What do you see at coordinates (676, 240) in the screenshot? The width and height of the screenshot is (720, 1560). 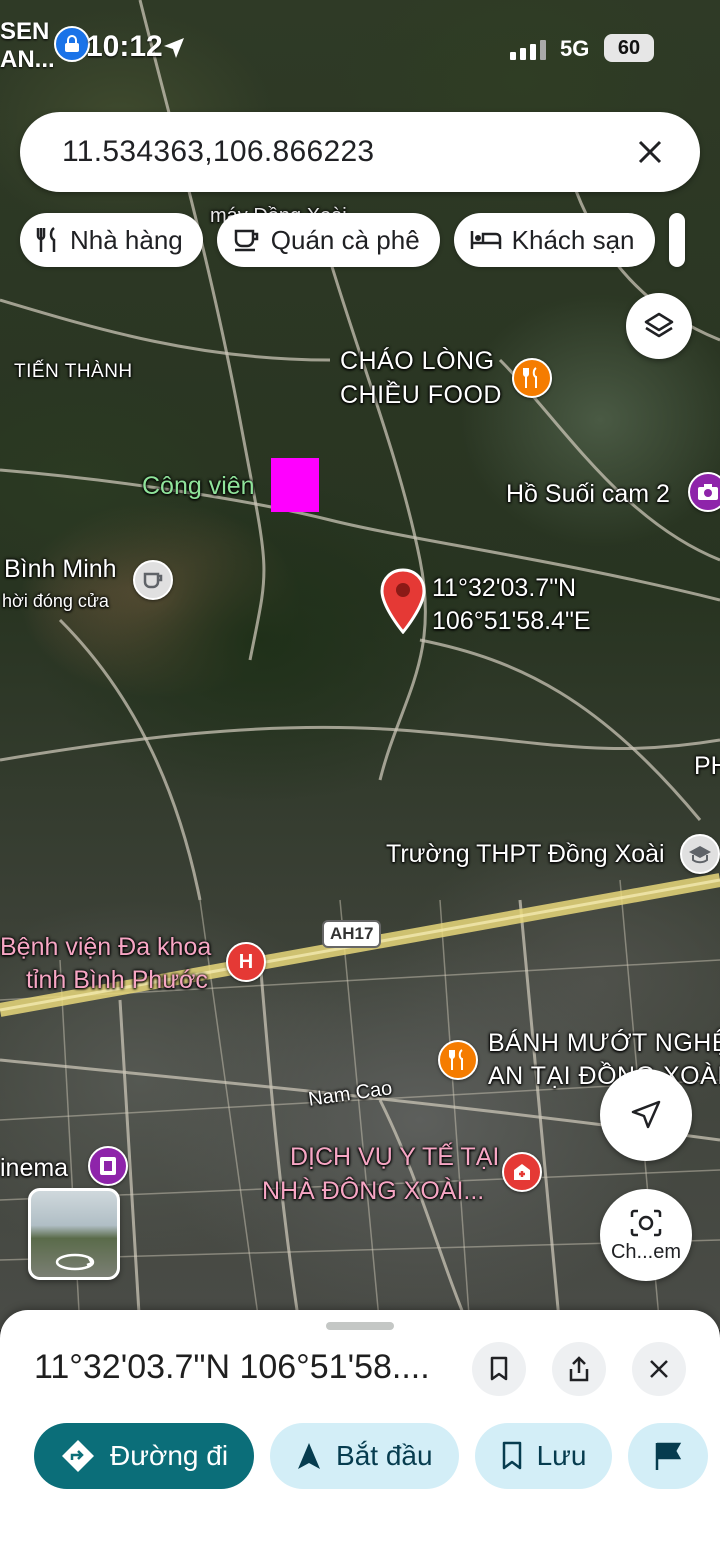 I see `chip-more` at bounding box center [676, 240].